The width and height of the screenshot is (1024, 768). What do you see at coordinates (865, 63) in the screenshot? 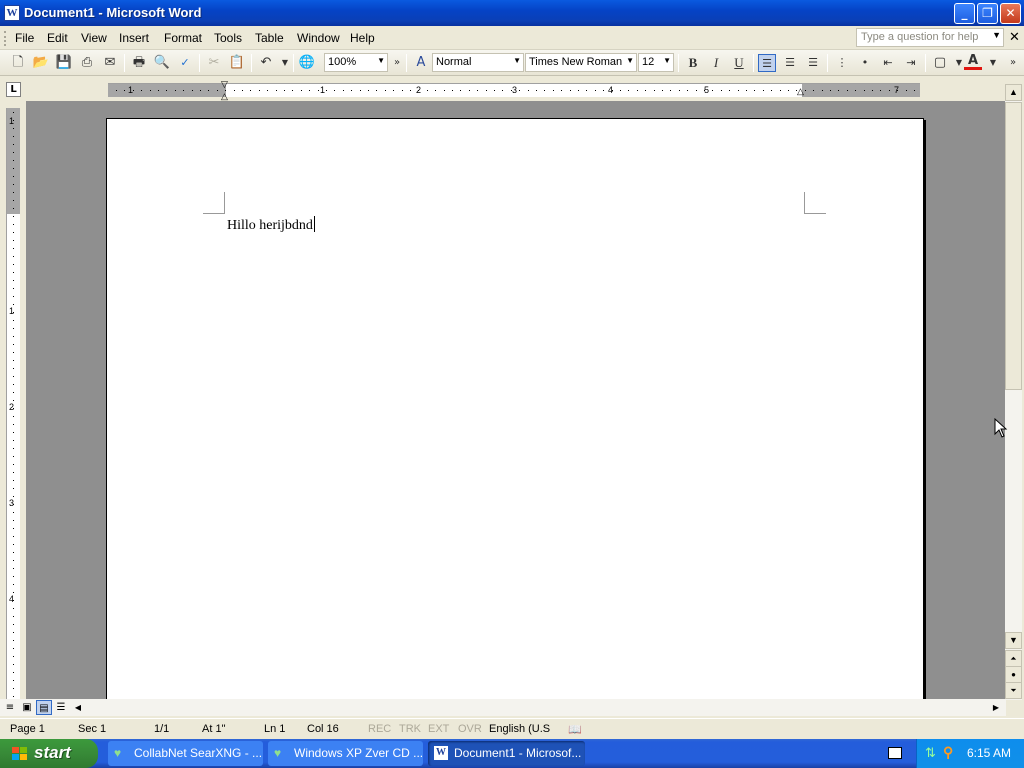
I see `bullets-icon: •` at bounding box center [865, 63].